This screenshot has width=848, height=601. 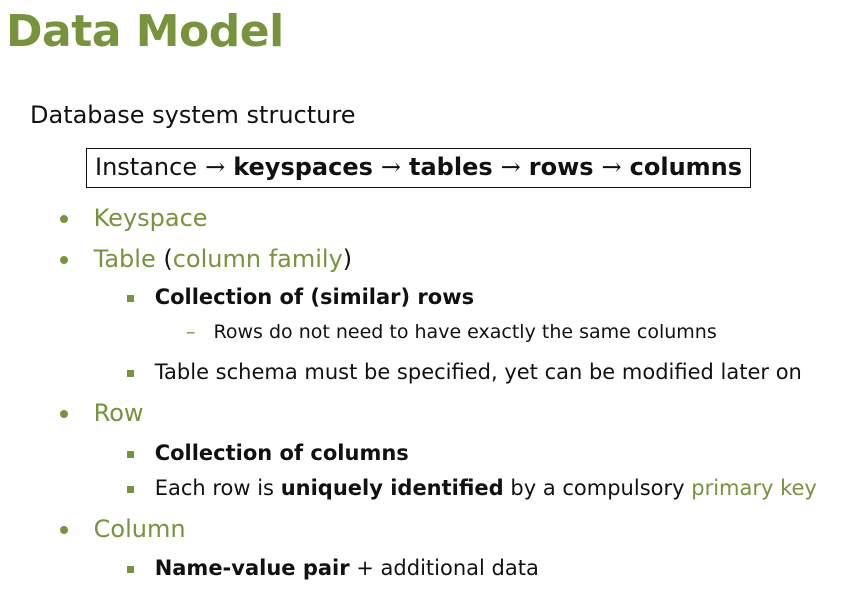 I want to click on row-sub2-a: Each row is, so click(x=217, y=488).